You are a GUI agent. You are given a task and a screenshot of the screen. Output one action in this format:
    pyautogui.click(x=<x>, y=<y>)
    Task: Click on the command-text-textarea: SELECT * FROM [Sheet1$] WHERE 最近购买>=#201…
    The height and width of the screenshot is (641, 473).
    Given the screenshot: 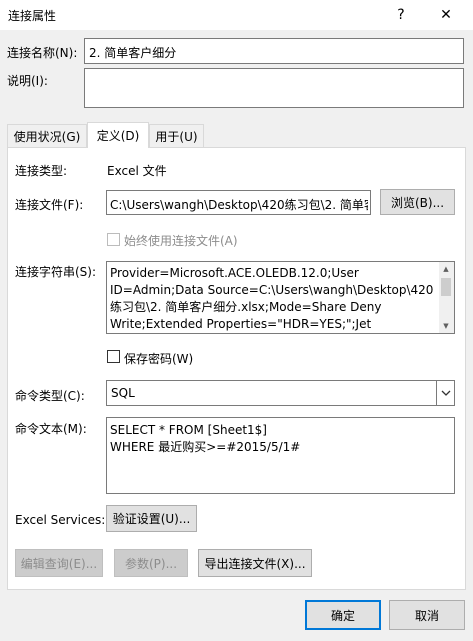 What is the action you would take?
    pyautogui.click(x=280, y=455)
    